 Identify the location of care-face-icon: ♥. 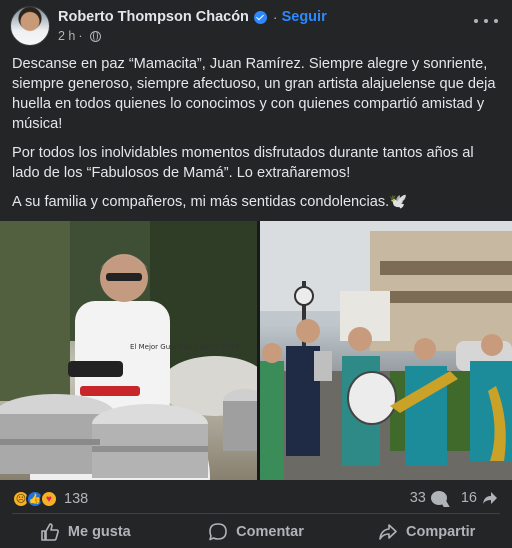
(49, 499).